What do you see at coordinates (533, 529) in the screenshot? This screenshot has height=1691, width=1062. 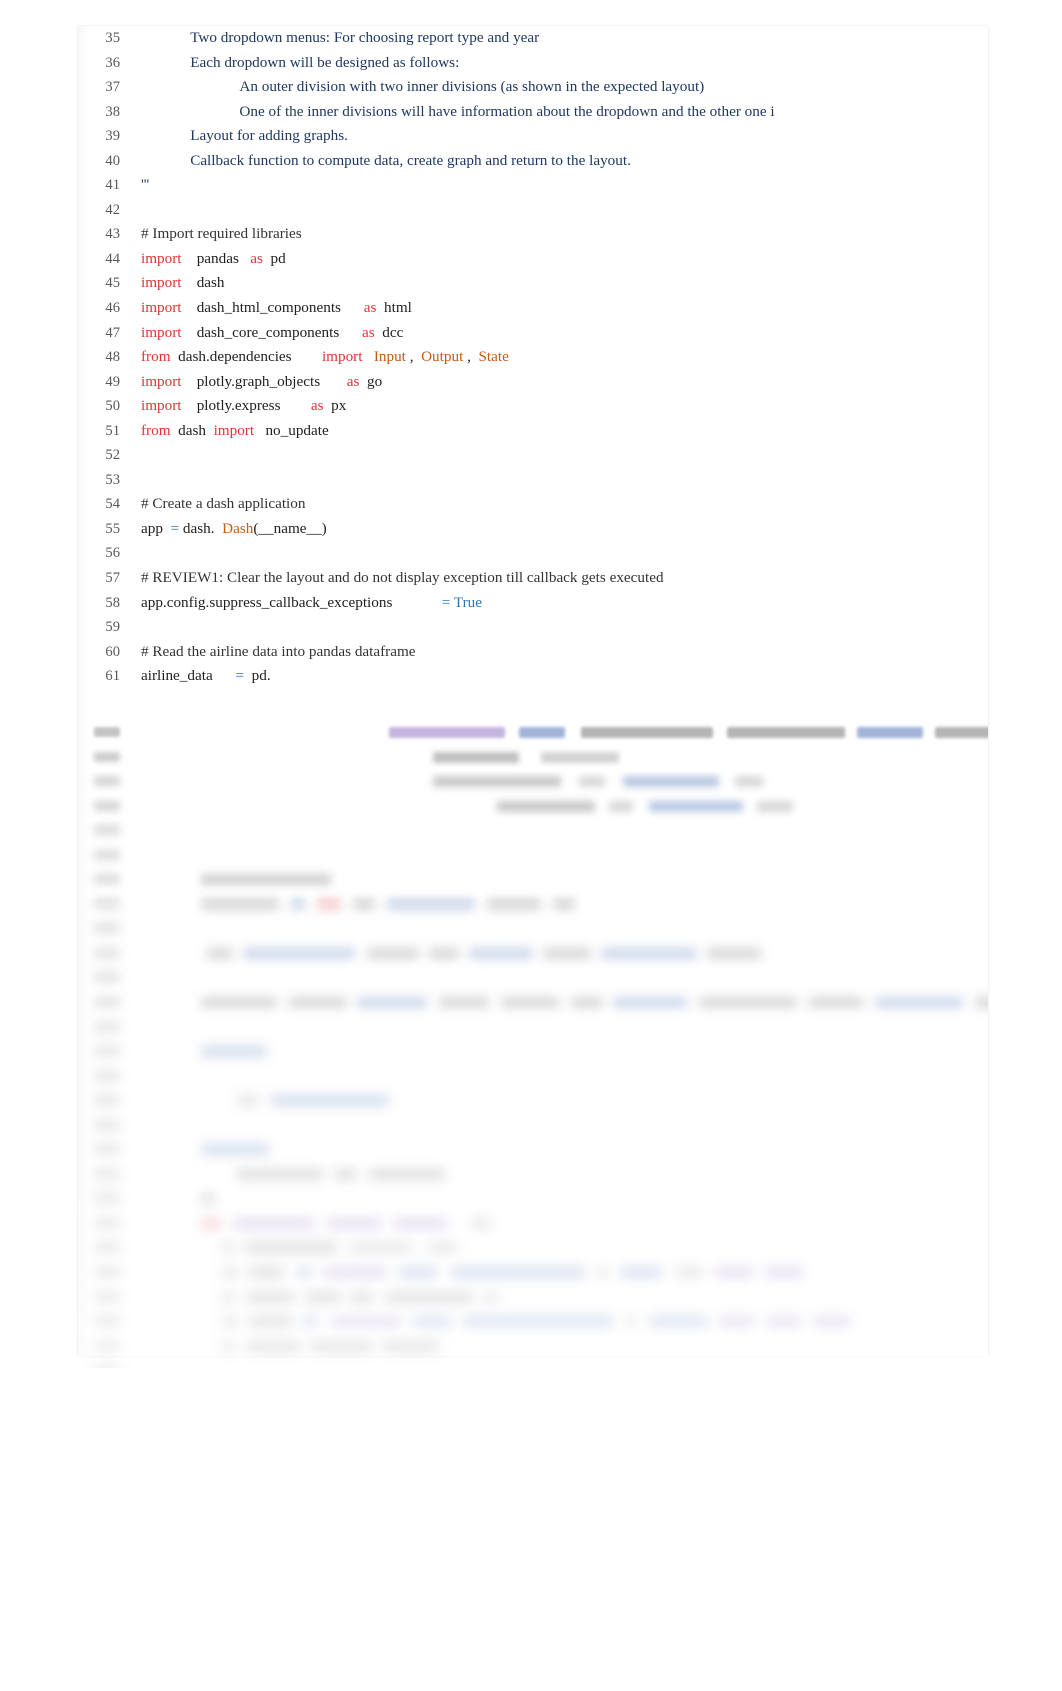 I see `code-line: 55 app = dash. Dash(__name__)` at bounding box center [533, 529].